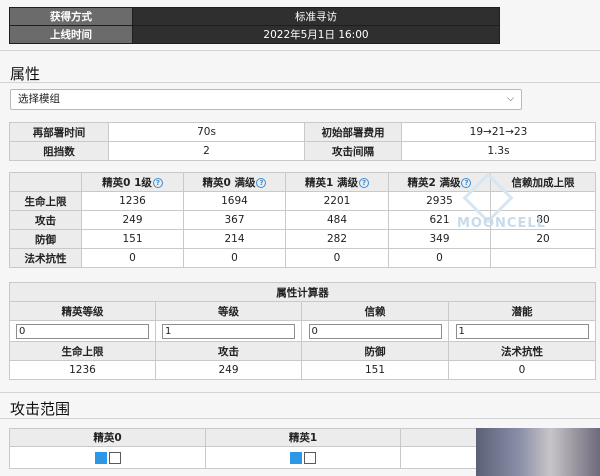 The image size is (600, 476). What do you see at coordinates (331, 182) in the screenshot?
I see `column-label: 精英1 满级` at bounding box center [331, 182].